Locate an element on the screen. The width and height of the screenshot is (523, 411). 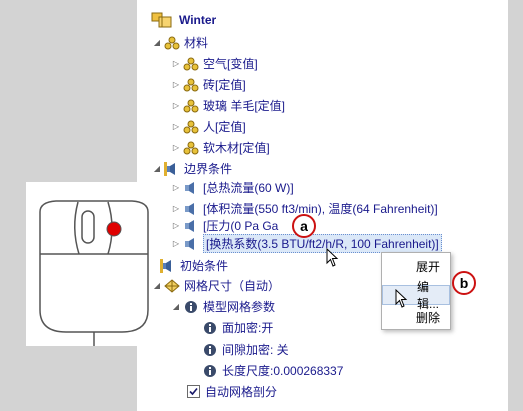
context-menu: 展开 编辑... 删除 is located at coordinates (416, 291).